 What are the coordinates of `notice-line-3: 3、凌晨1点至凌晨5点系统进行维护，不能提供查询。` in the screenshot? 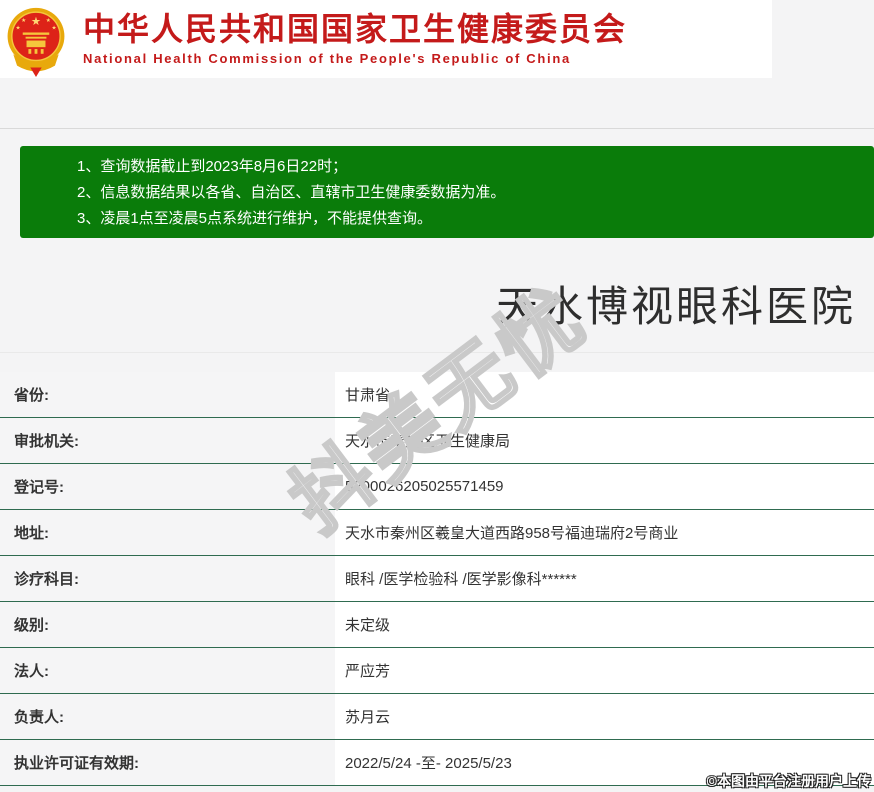 It's located at (255, 218).